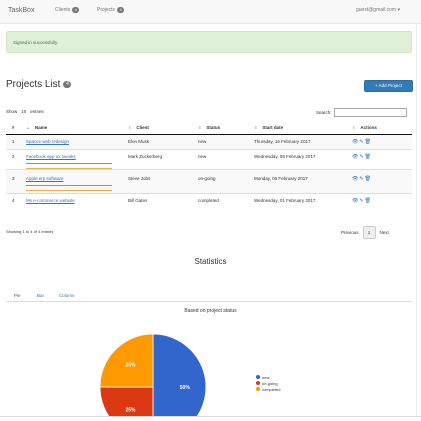  I want to click on pie-slice-new, so click(179, 377).